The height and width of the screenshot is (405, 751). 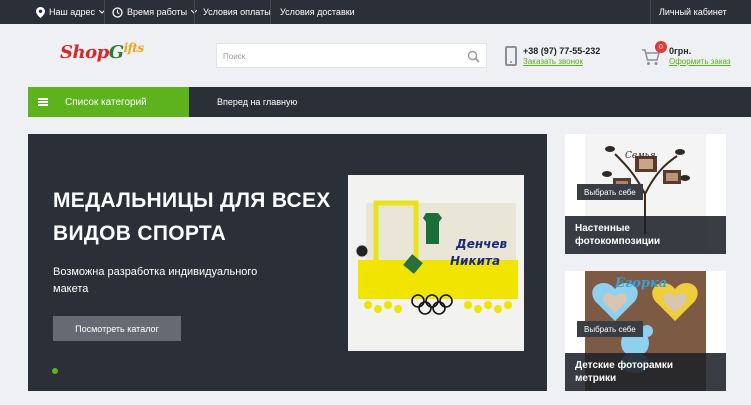 What do you see at coordinates (661, 47) in the screenshot?
I see `cart-count-badge: 0` at bounding box center [661, 47].